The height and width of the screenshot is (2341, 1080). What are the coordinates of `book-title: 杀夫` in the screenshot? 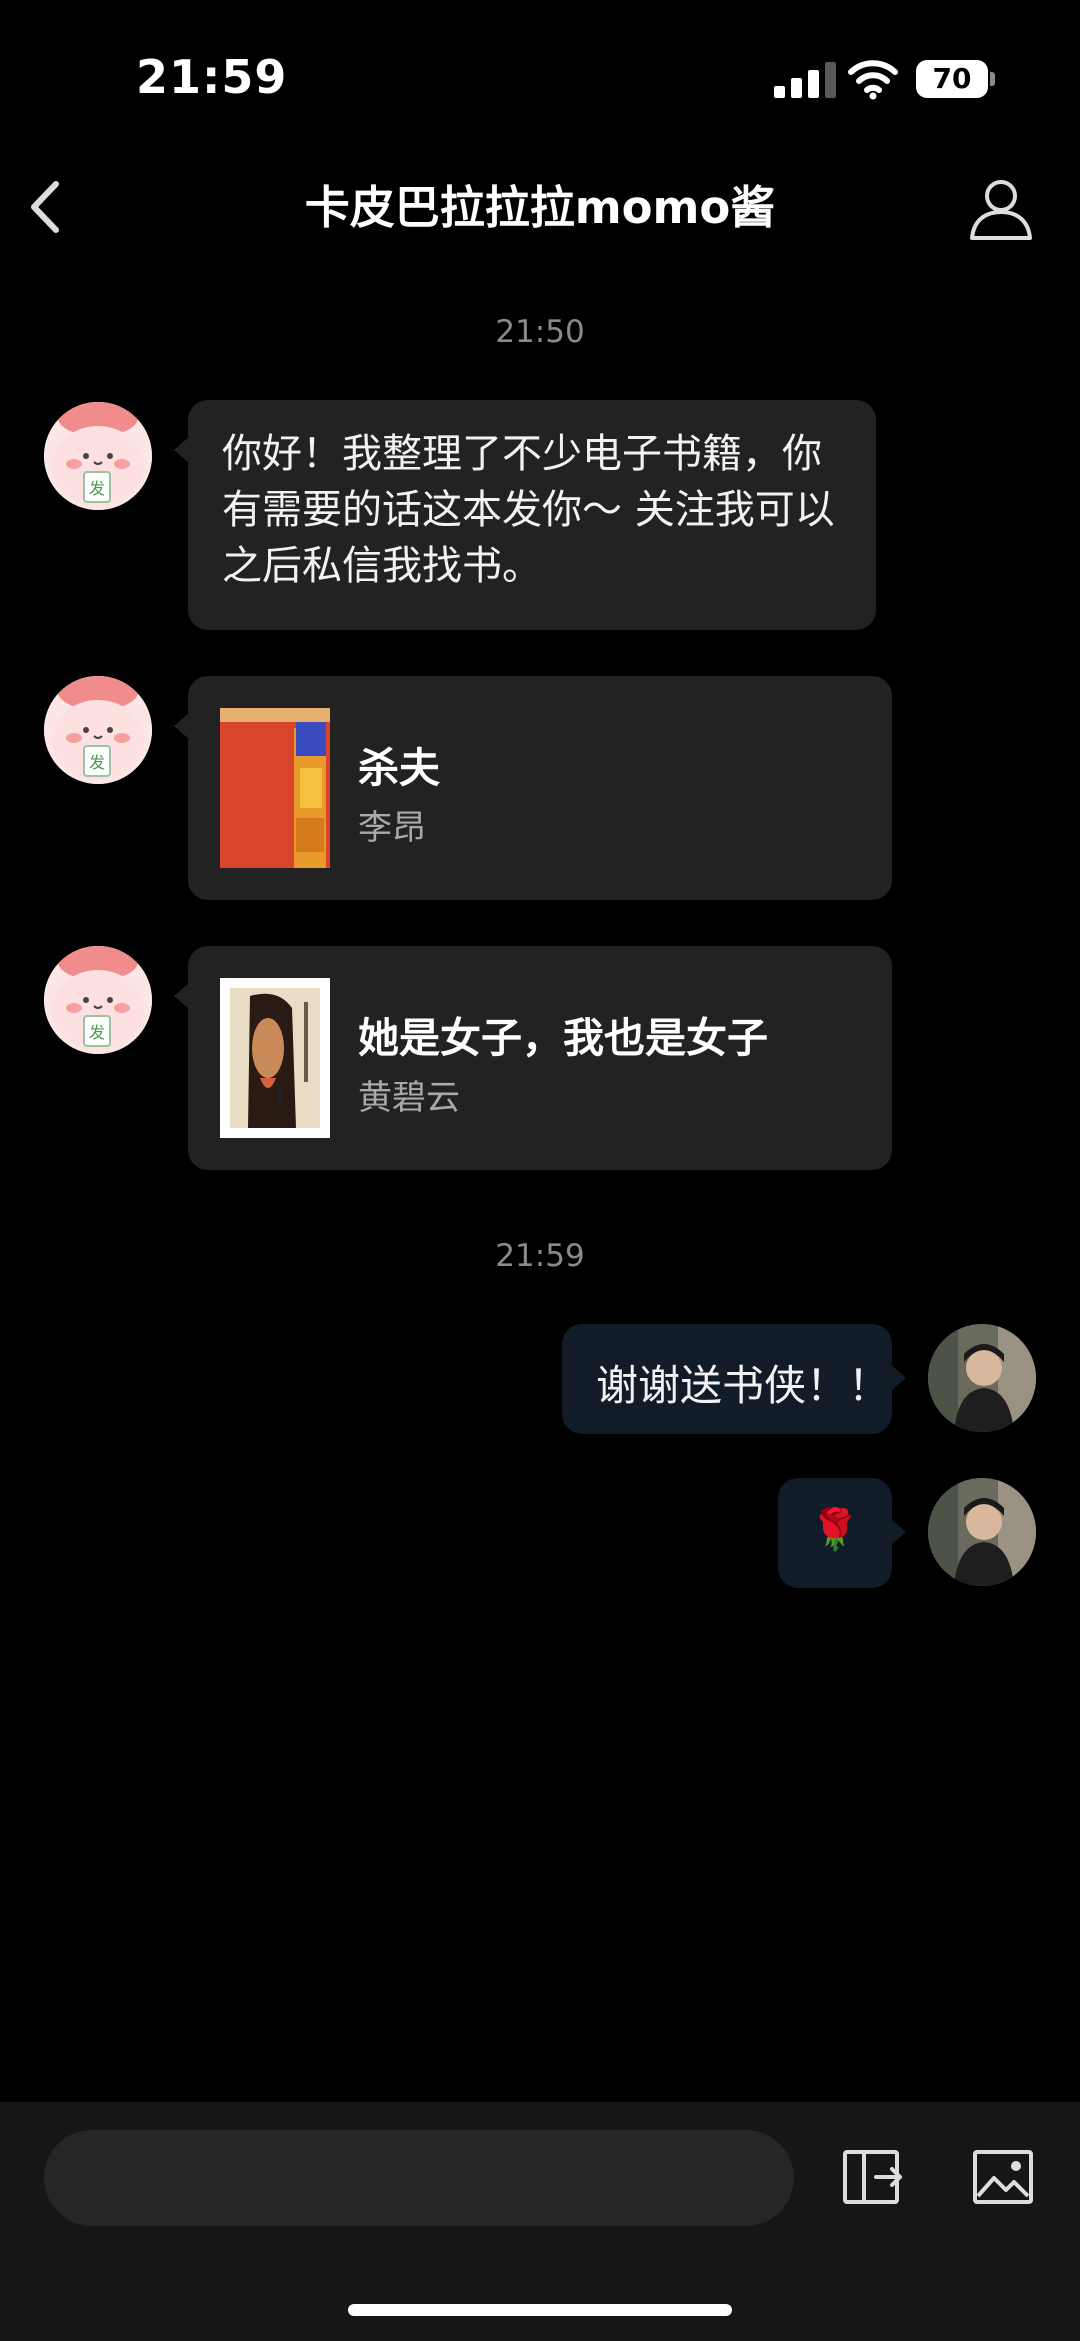 It's located at (399, 768).